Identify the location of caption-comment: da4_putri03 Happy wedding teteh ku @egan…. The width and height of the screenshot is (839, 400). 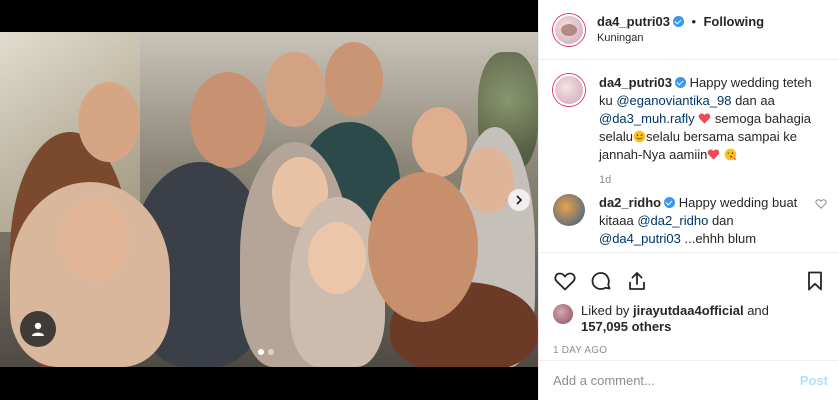
(690, 119).